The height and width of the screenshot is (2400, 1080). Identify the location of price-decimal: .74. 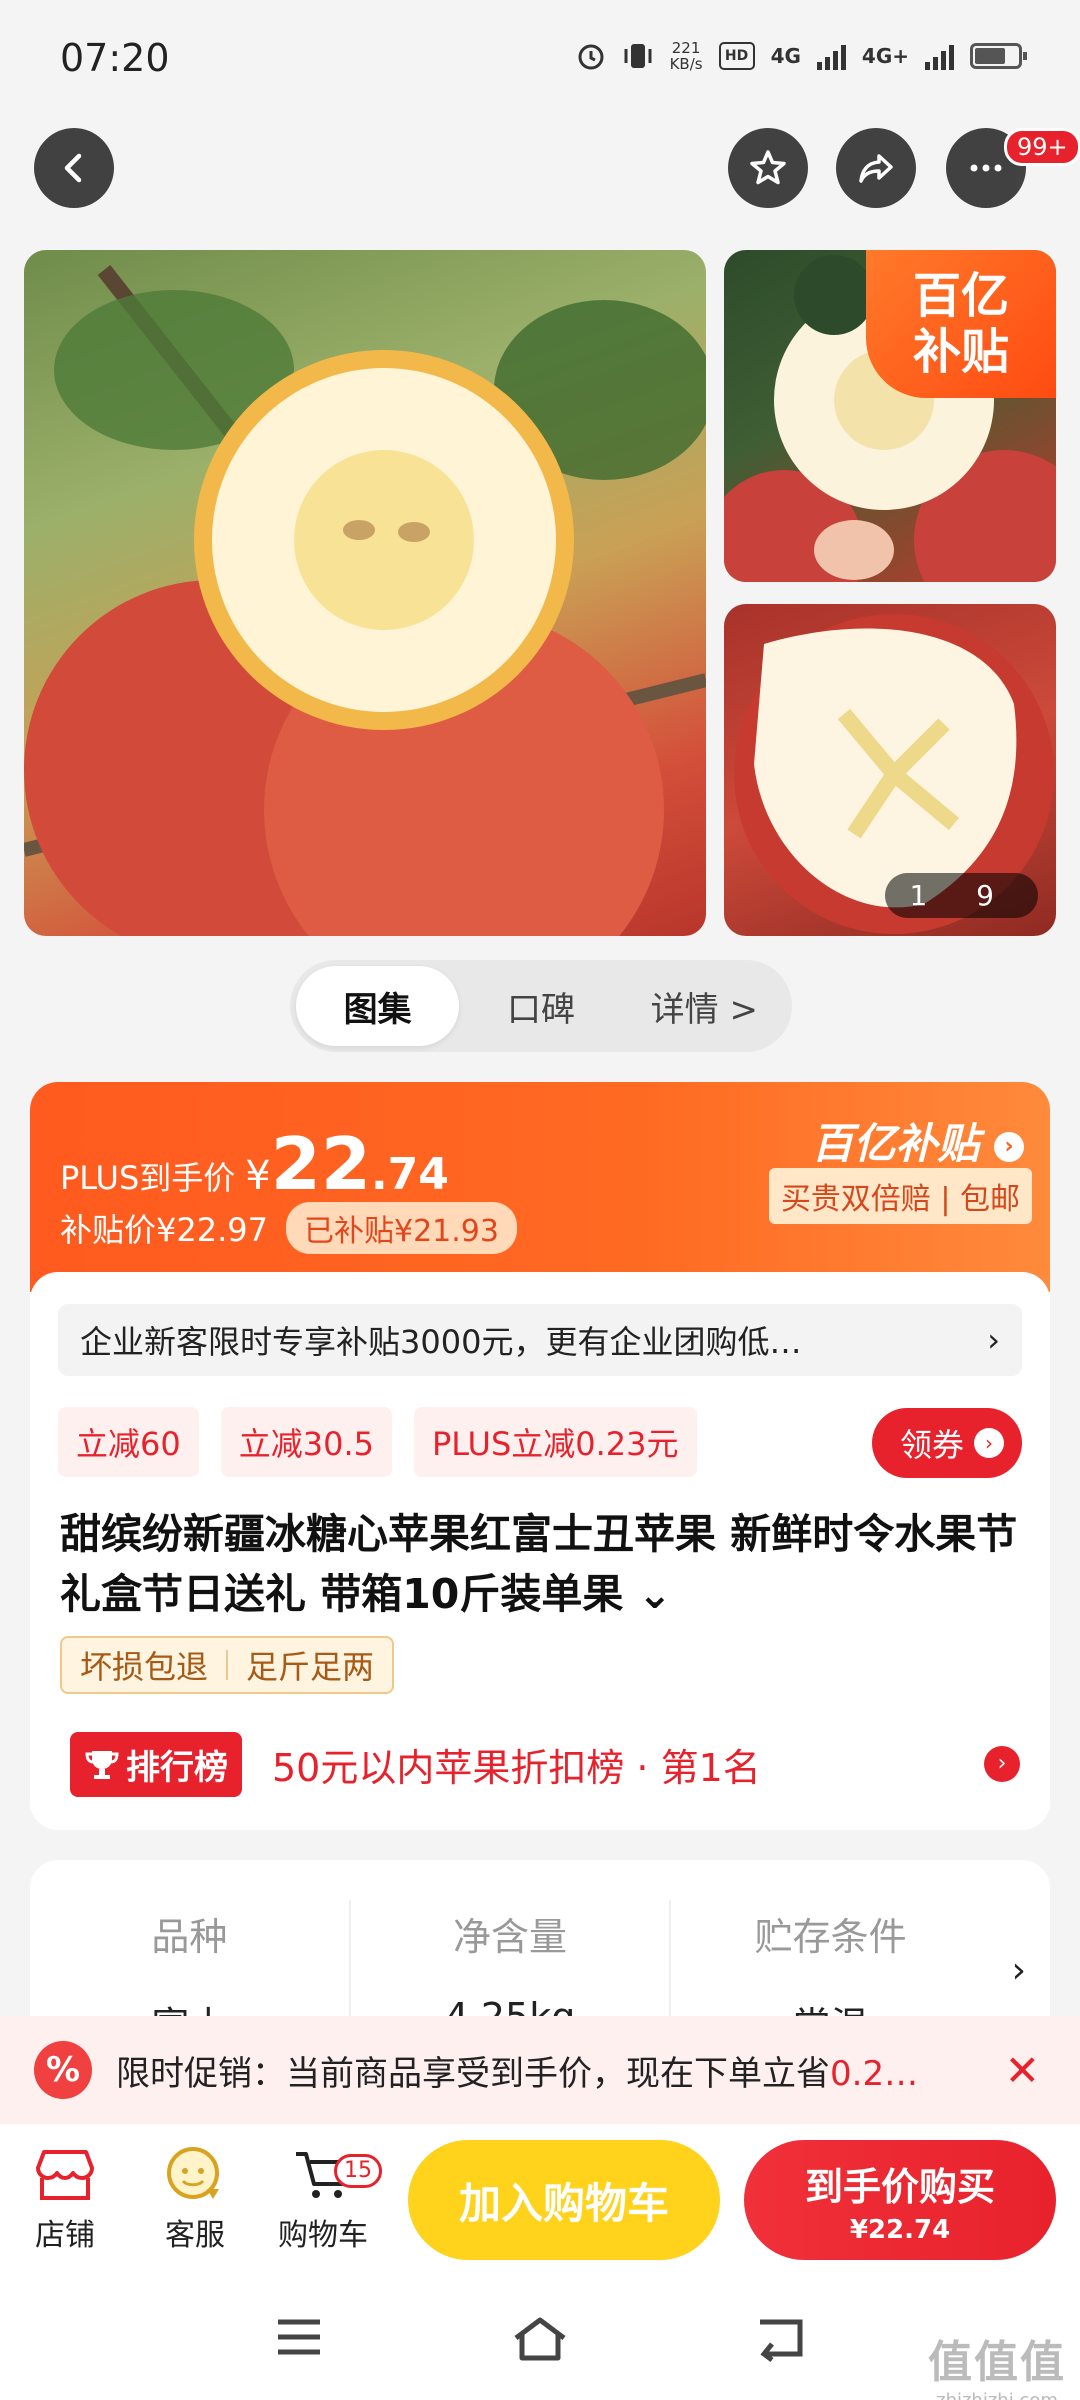
(409, 1174).